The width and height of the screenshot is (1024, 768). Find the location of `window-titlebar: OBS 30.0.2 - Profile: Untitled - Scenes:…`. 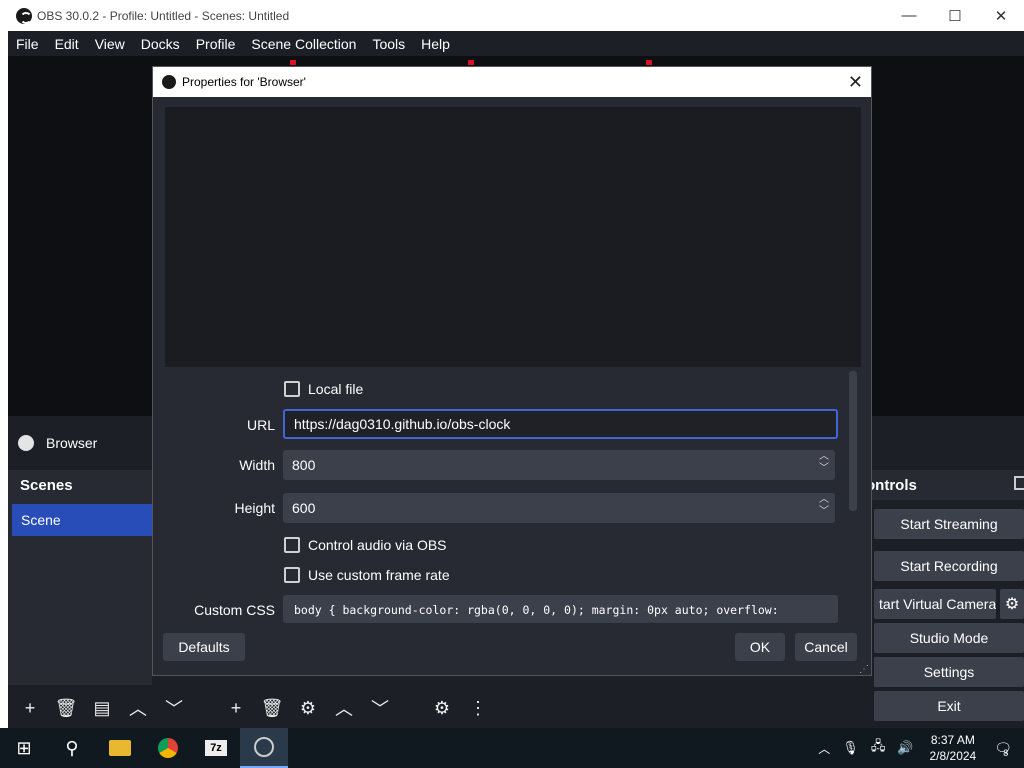

window-titlebar: OBS 30.0.2 - Profile: Untitled - Scenes:… is located at coordinates (512, 15).